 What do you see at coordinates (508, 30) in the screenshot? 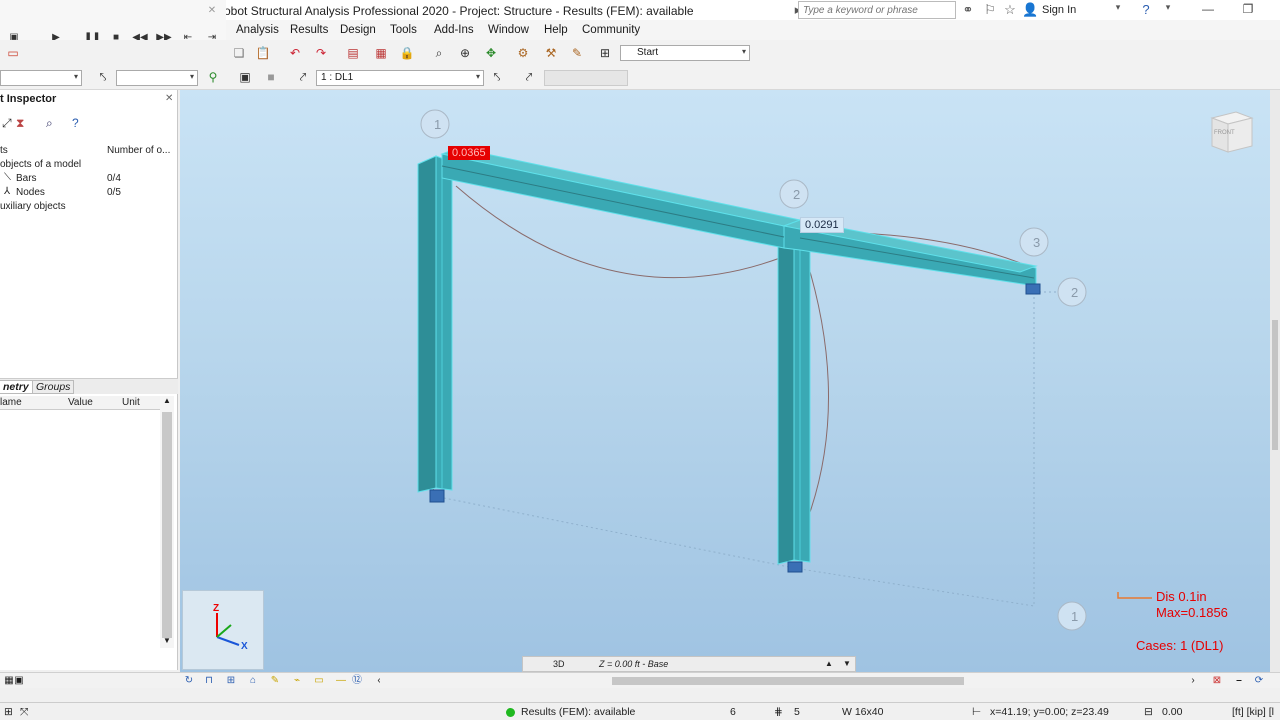
I see `menu-window: Window` at bounding box center [508, 30].